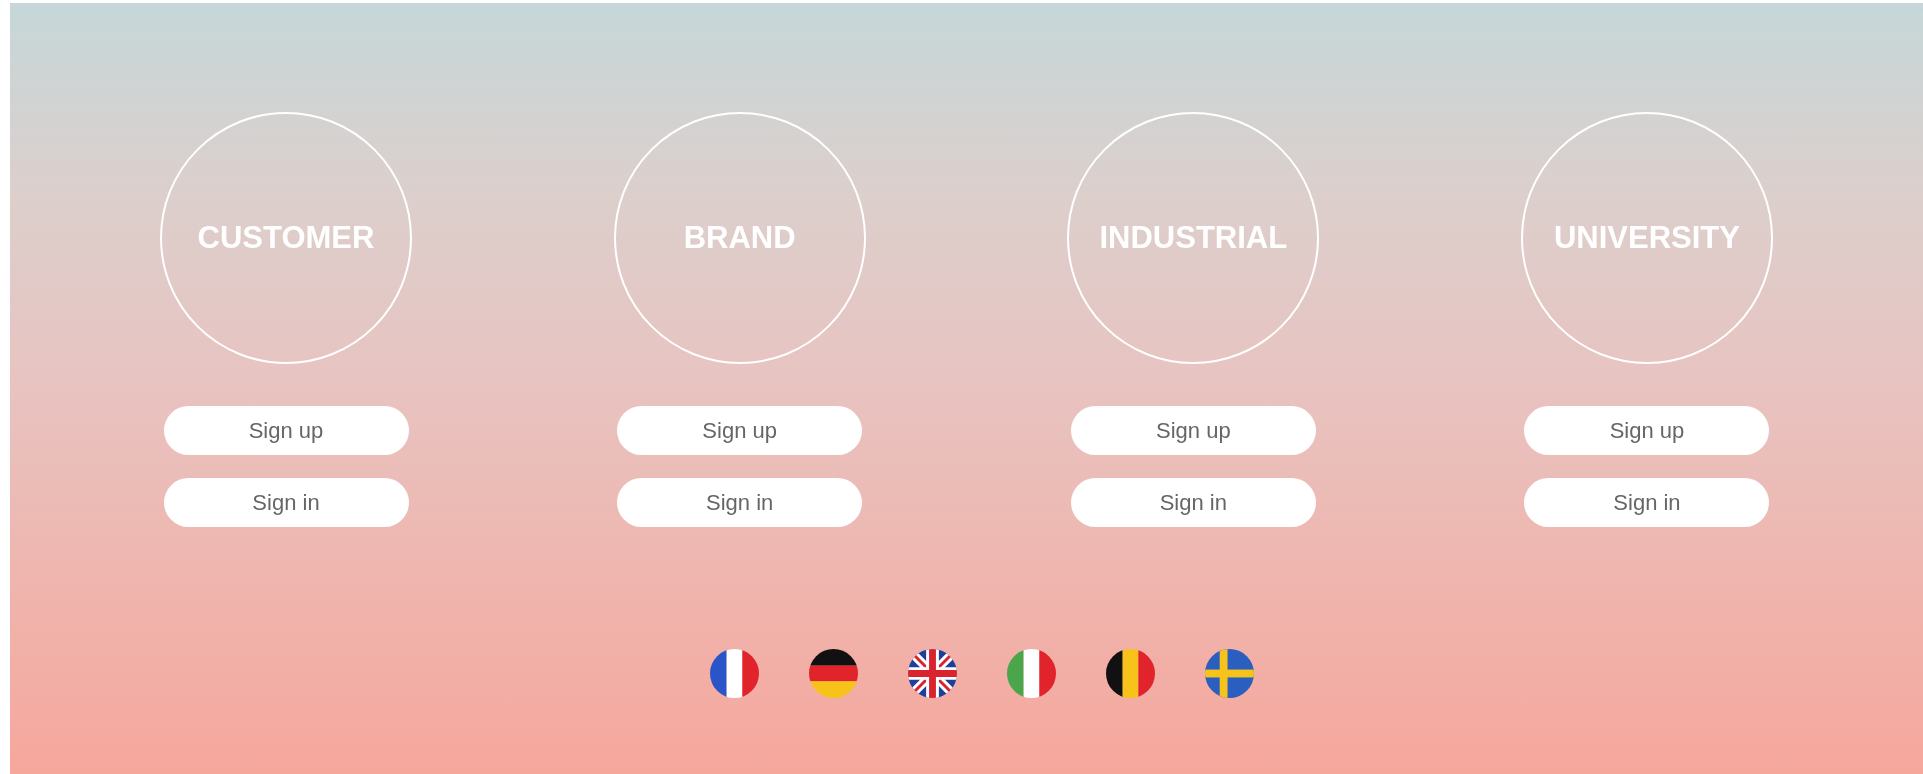 The image size is (1923, 774). I want to click on germany-flag-icon, so click(833, 673).